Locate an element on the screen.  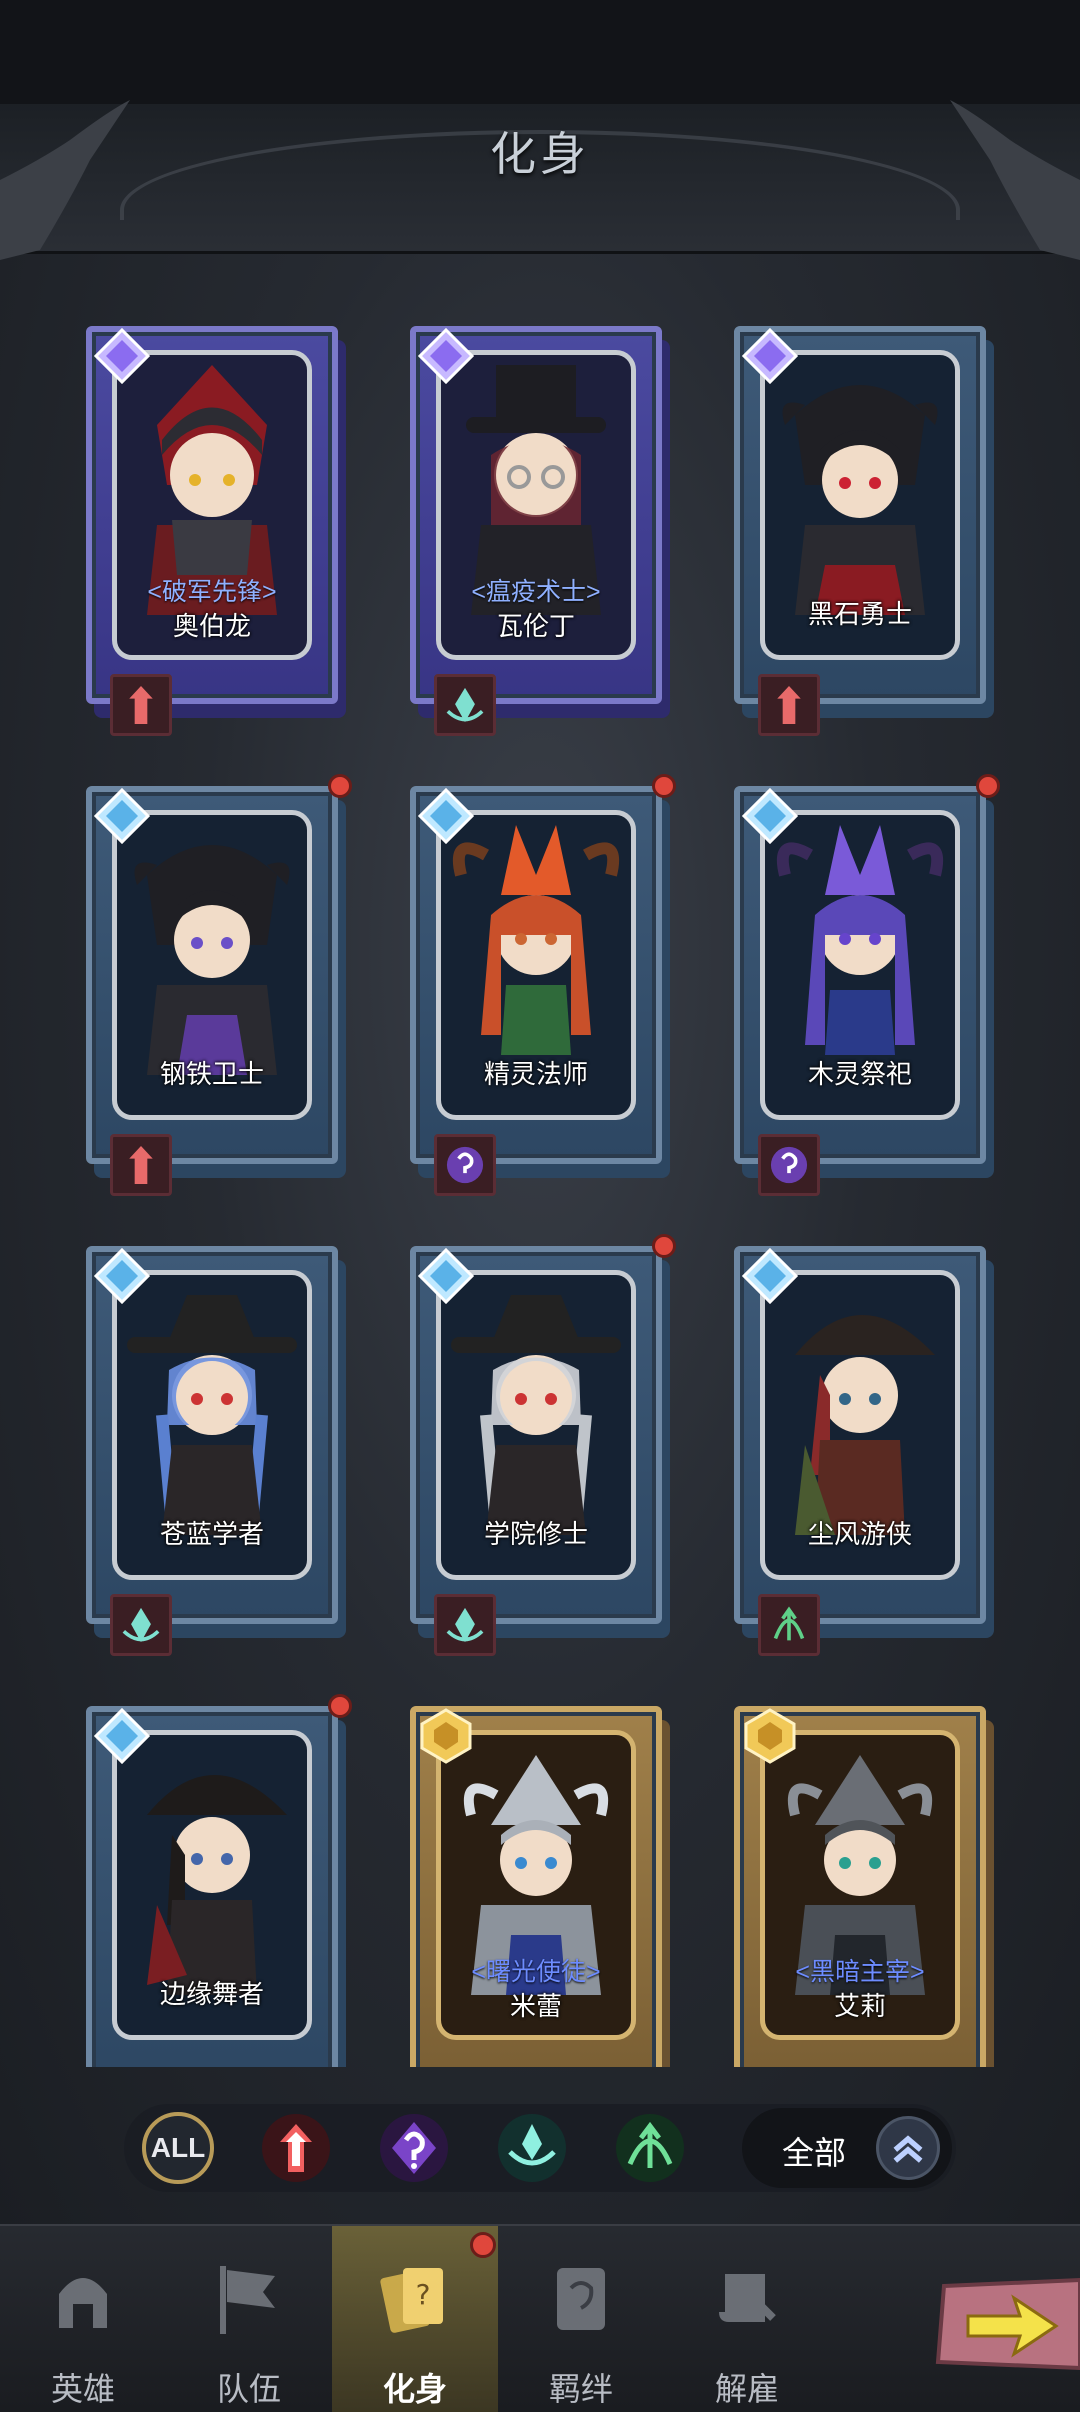
hero-name: 瓦伦丁 is located at coordinates (535, 626).